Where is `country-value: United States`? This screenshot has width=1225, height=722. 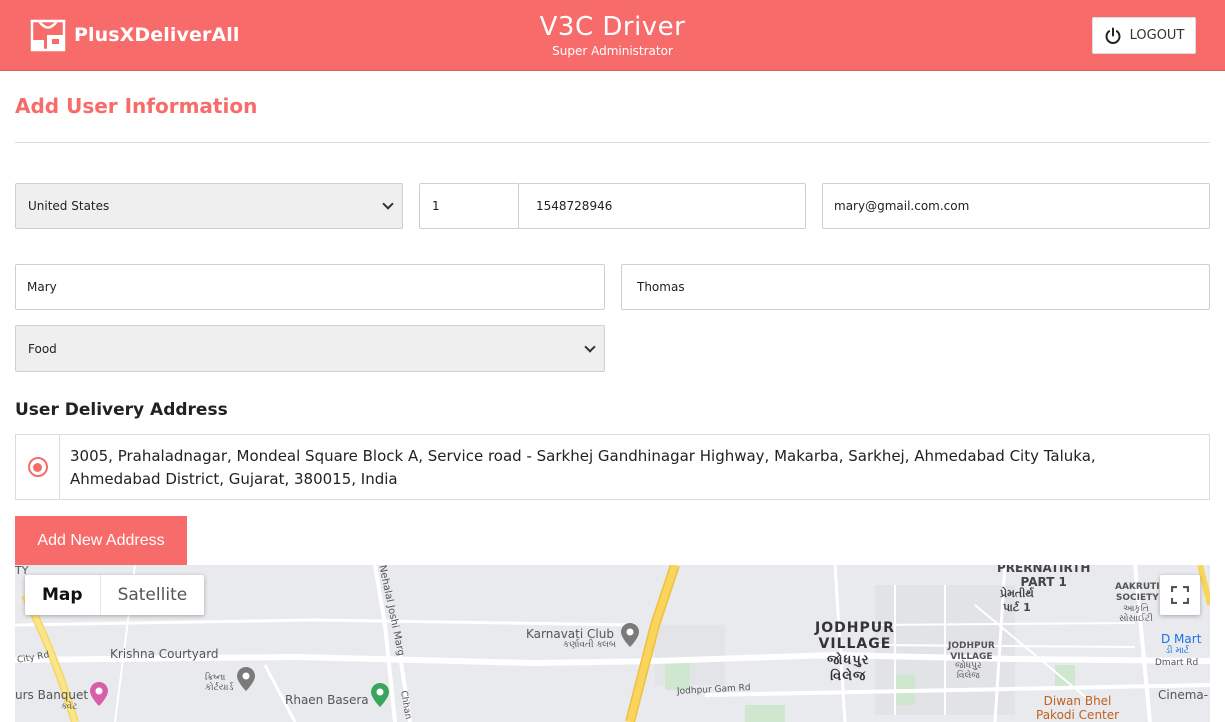
country-value: United States is located at coordinates (69, 206).